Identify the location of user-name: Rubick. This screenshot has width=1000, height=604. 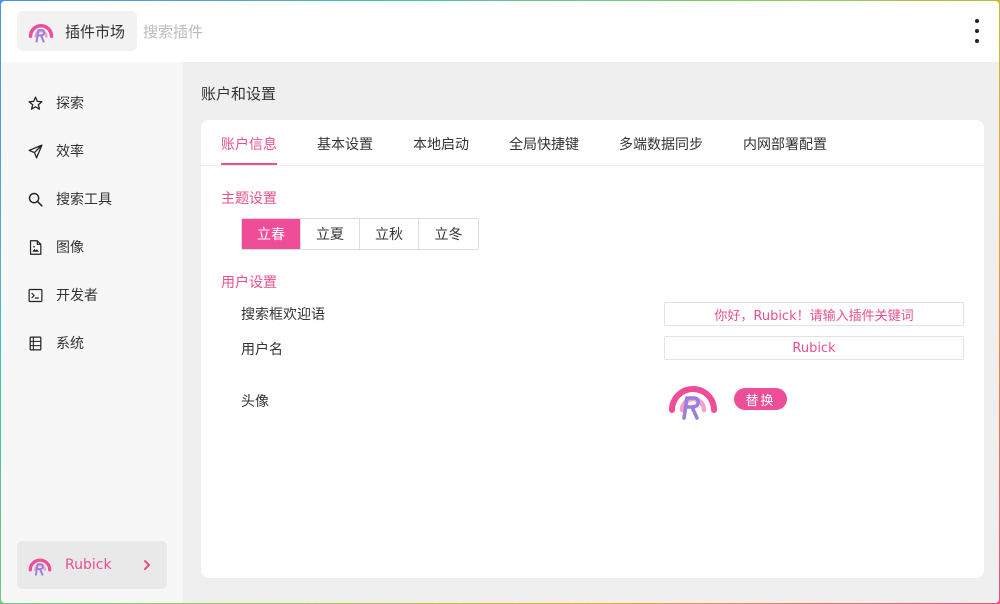
(88, 565).